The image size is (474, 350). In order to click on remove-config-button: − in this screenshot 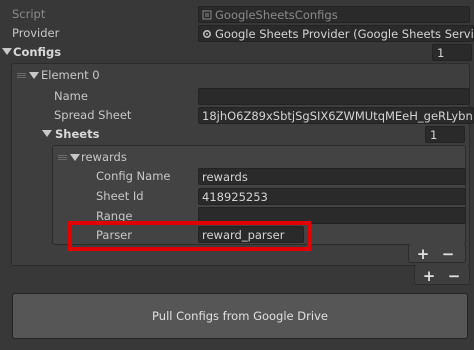, I will do `click(454, 276)`.